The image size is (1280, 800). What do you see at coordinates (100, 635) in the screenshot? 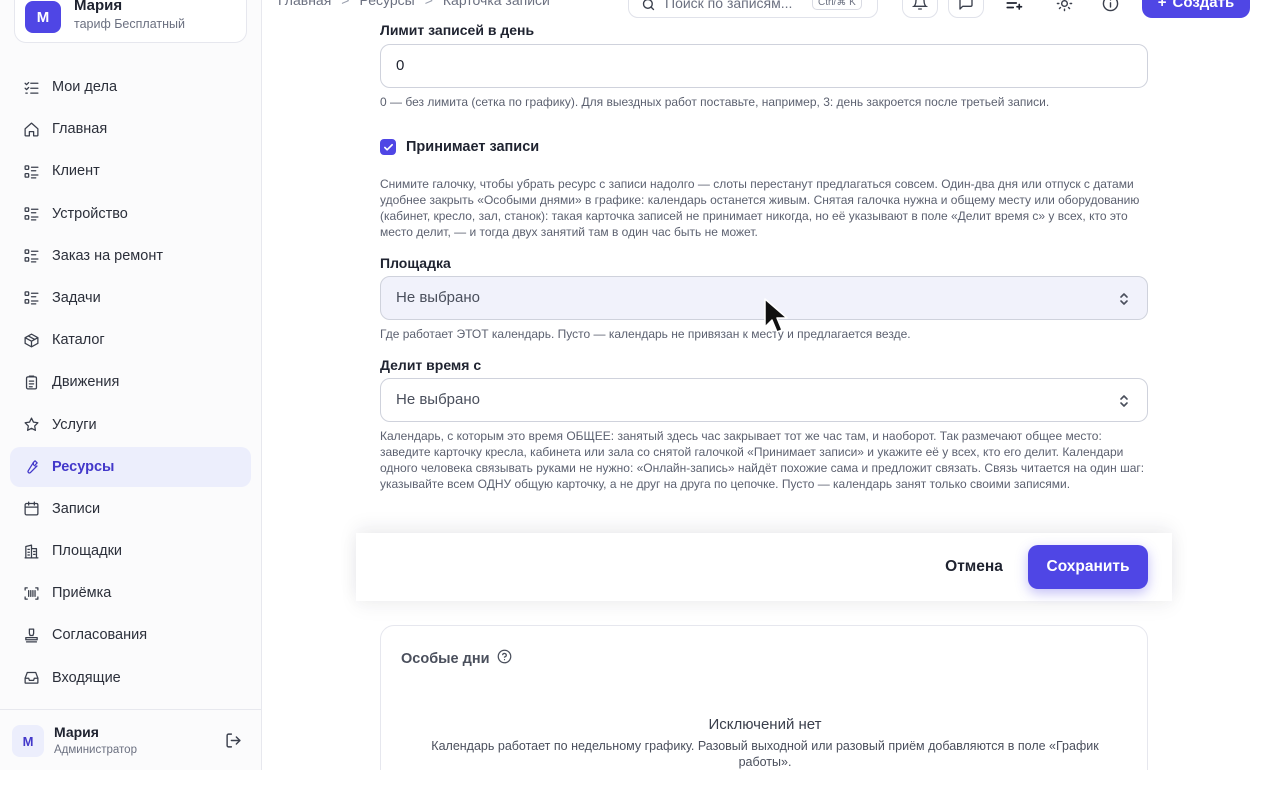
I see `sidebar-item-label: Согласования` at bounding box center [100, 635].